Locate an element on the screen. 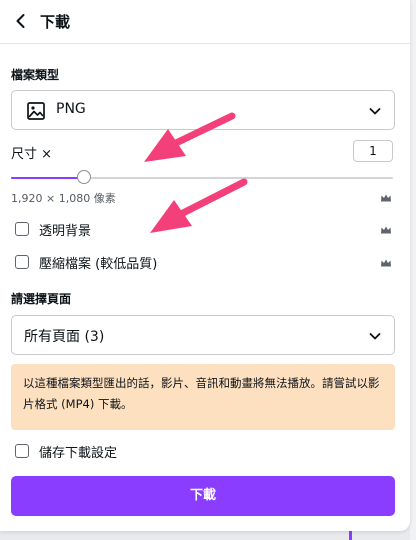  size-slider-track is located at coordinates (202, 178).